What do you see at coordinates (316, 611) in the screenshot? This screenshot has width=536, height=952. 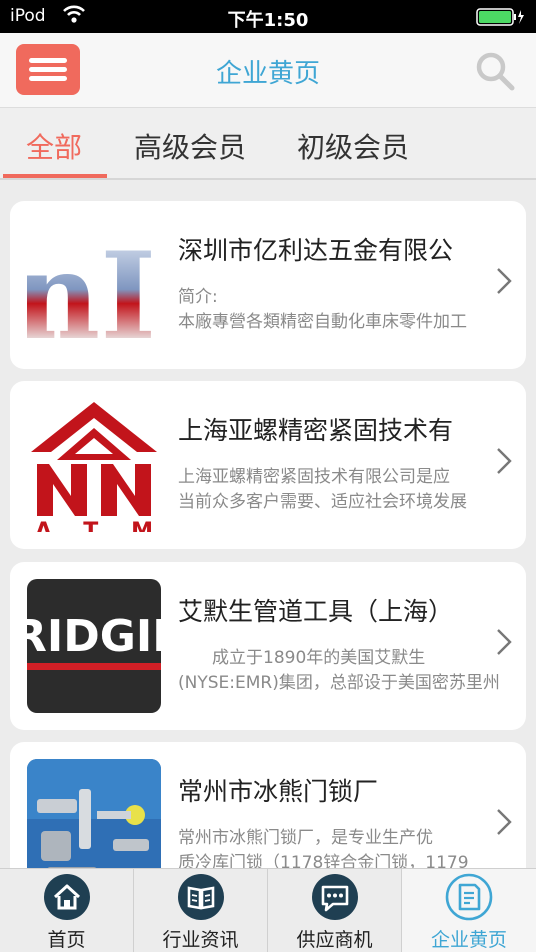 I see `company-name: 艾默生管道工具（上海）` at bounding box center [316, 611].